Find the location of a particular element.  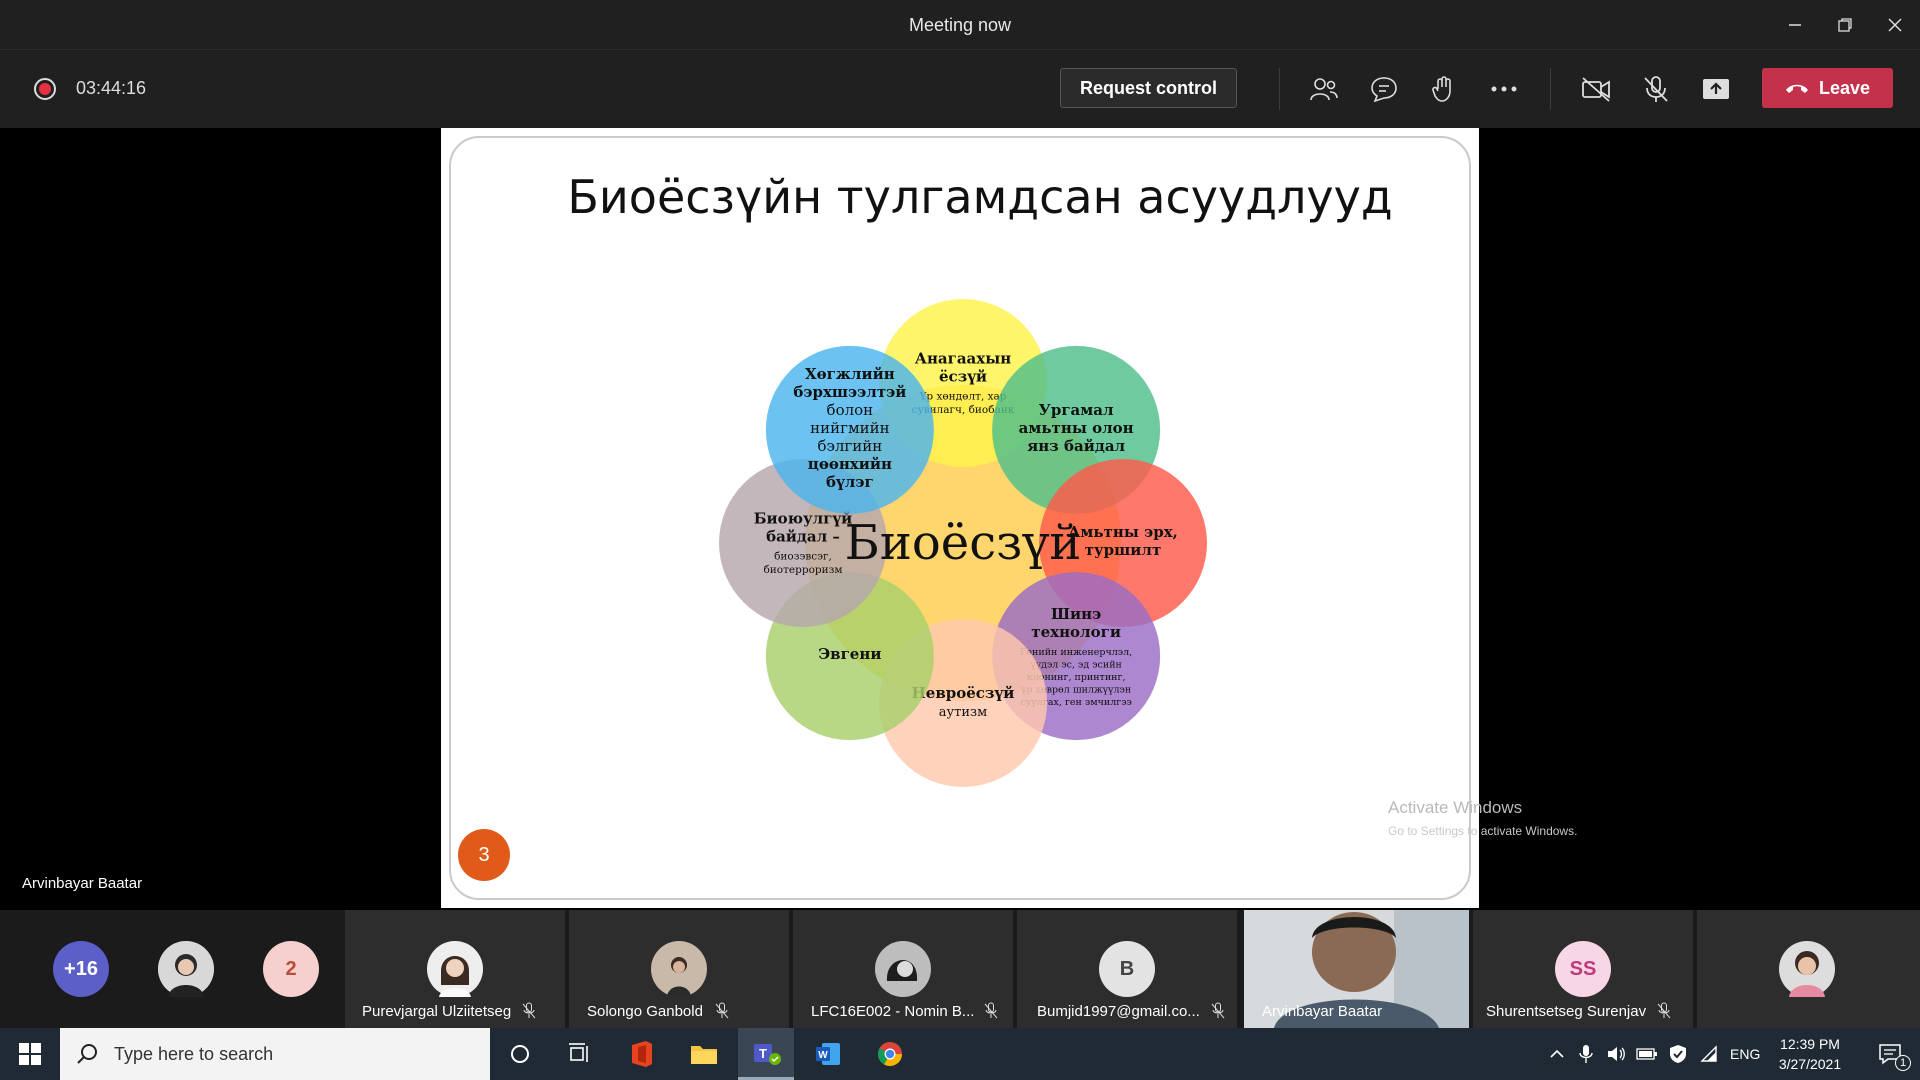

petal-biodiversity-text: Ургамал is located at coordinates (1076, 410).